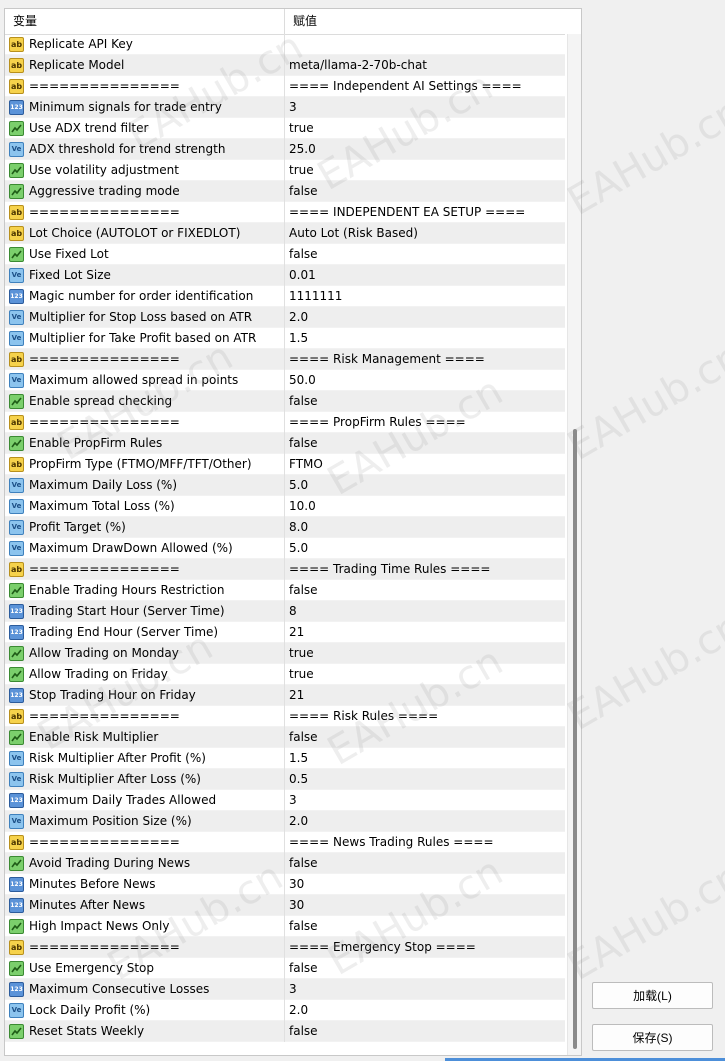 The height and width of the screenshot is (1061, 725). Describe the element at coordinates (145, 464) in the screenshot. I see `parameter-name-cell: ab PropFirm Type (FTMO/MFF/TFT/Other)` at that location.